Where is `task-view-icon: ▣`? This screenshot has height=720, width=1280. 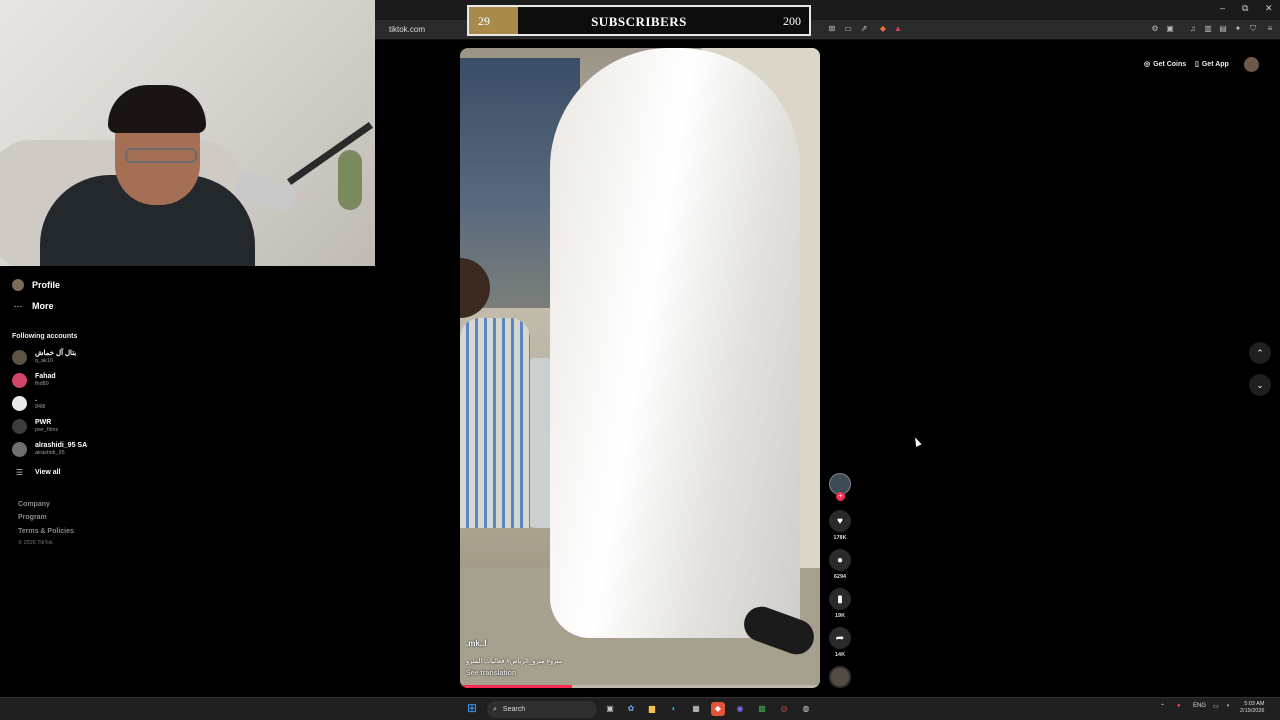 task-view-icon: ▣ is located at coordinates (610, 709).